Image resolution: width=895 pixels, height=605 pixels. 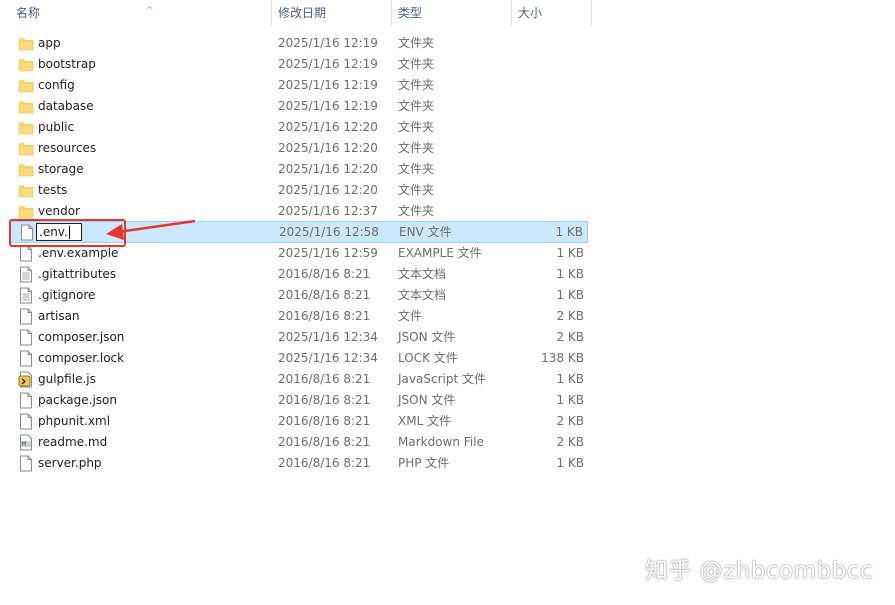 I want to click on file-name: package.json, so click(x=78, y=400).